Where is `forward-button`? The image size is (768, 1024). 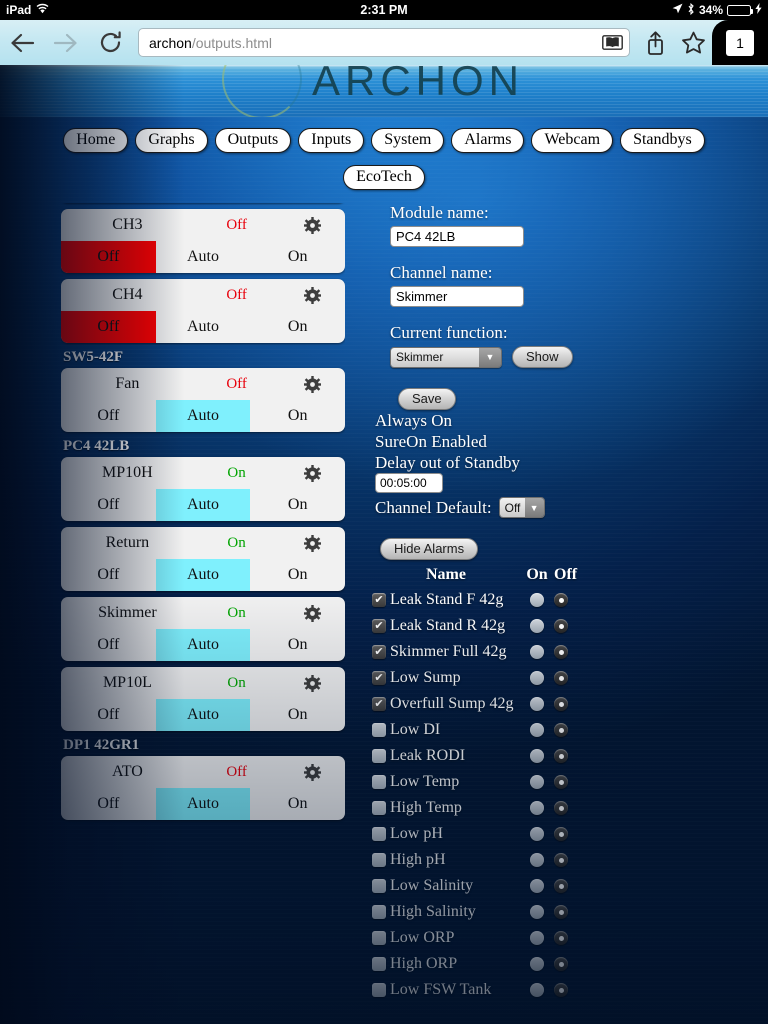
forward-button is located at coordinates (66, 43).